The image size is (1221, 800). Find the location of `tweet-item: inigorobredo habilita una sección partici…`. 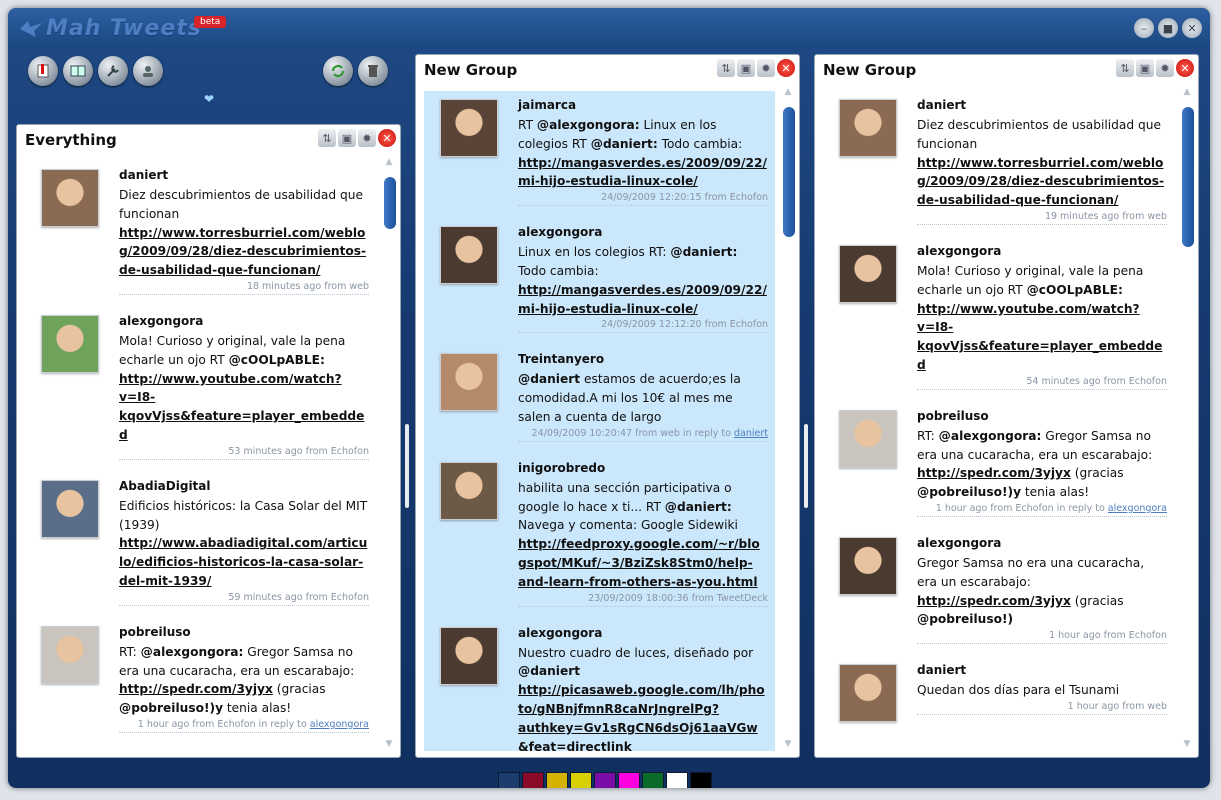

tweet-item: inigorobredo habilita una sección partici… is located at coordinates (599, 531).